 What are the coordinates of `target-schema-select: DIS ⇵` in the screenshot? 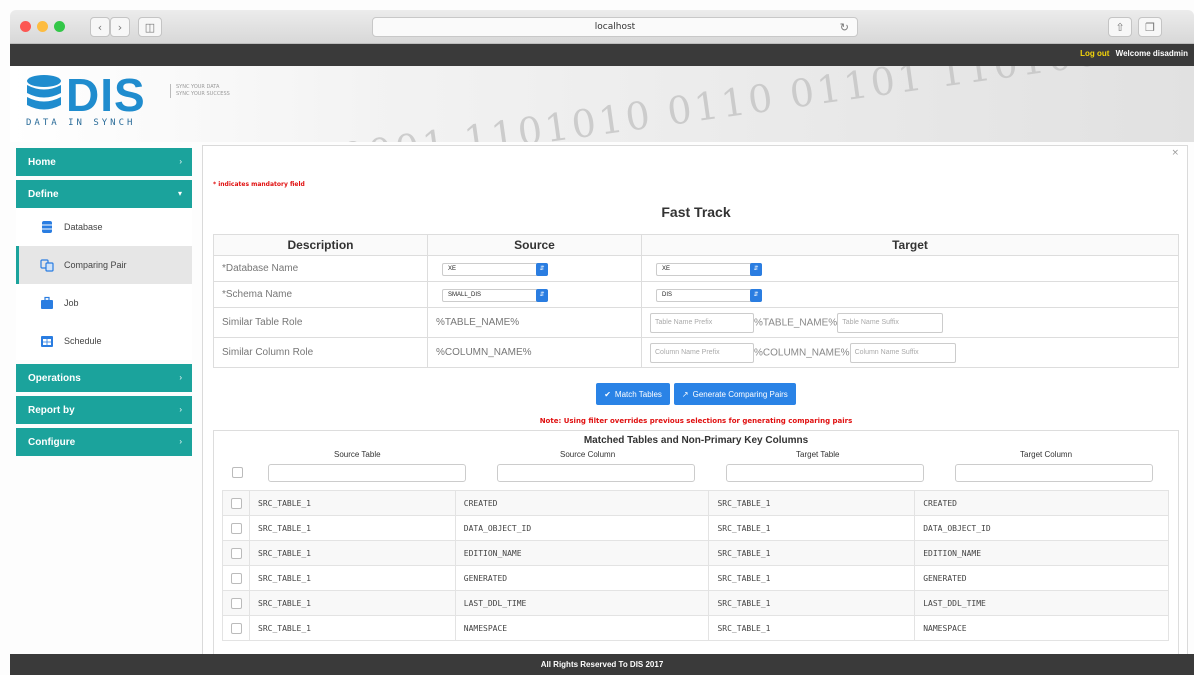 It's located at (709, 295).